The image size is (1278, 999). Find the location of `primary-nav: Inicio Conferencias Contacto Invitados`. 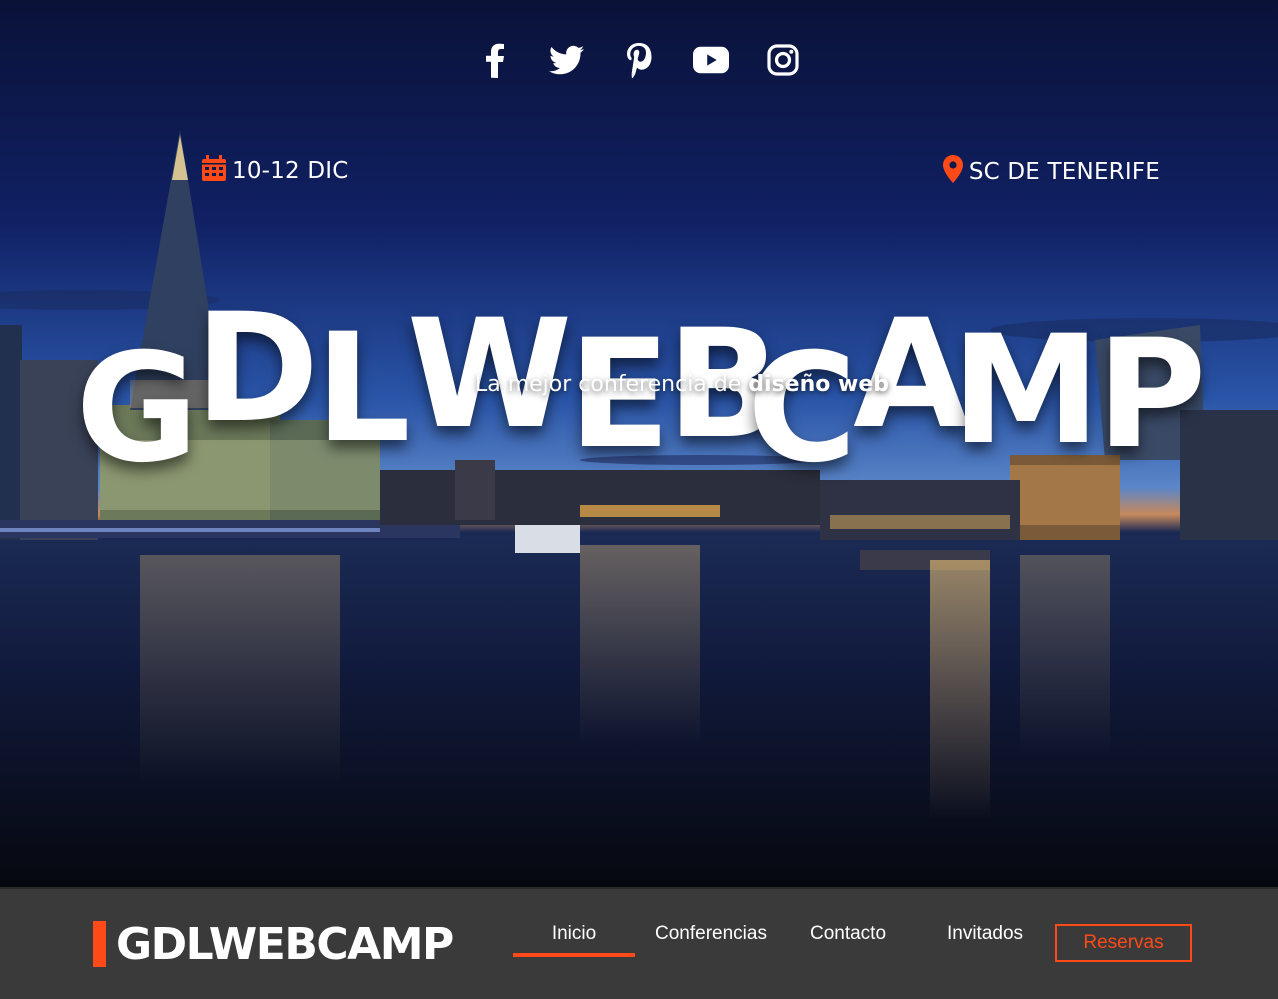

primary-nav: Inicio Conferencias Contacto Invitados is located at coordinates (787, 940).